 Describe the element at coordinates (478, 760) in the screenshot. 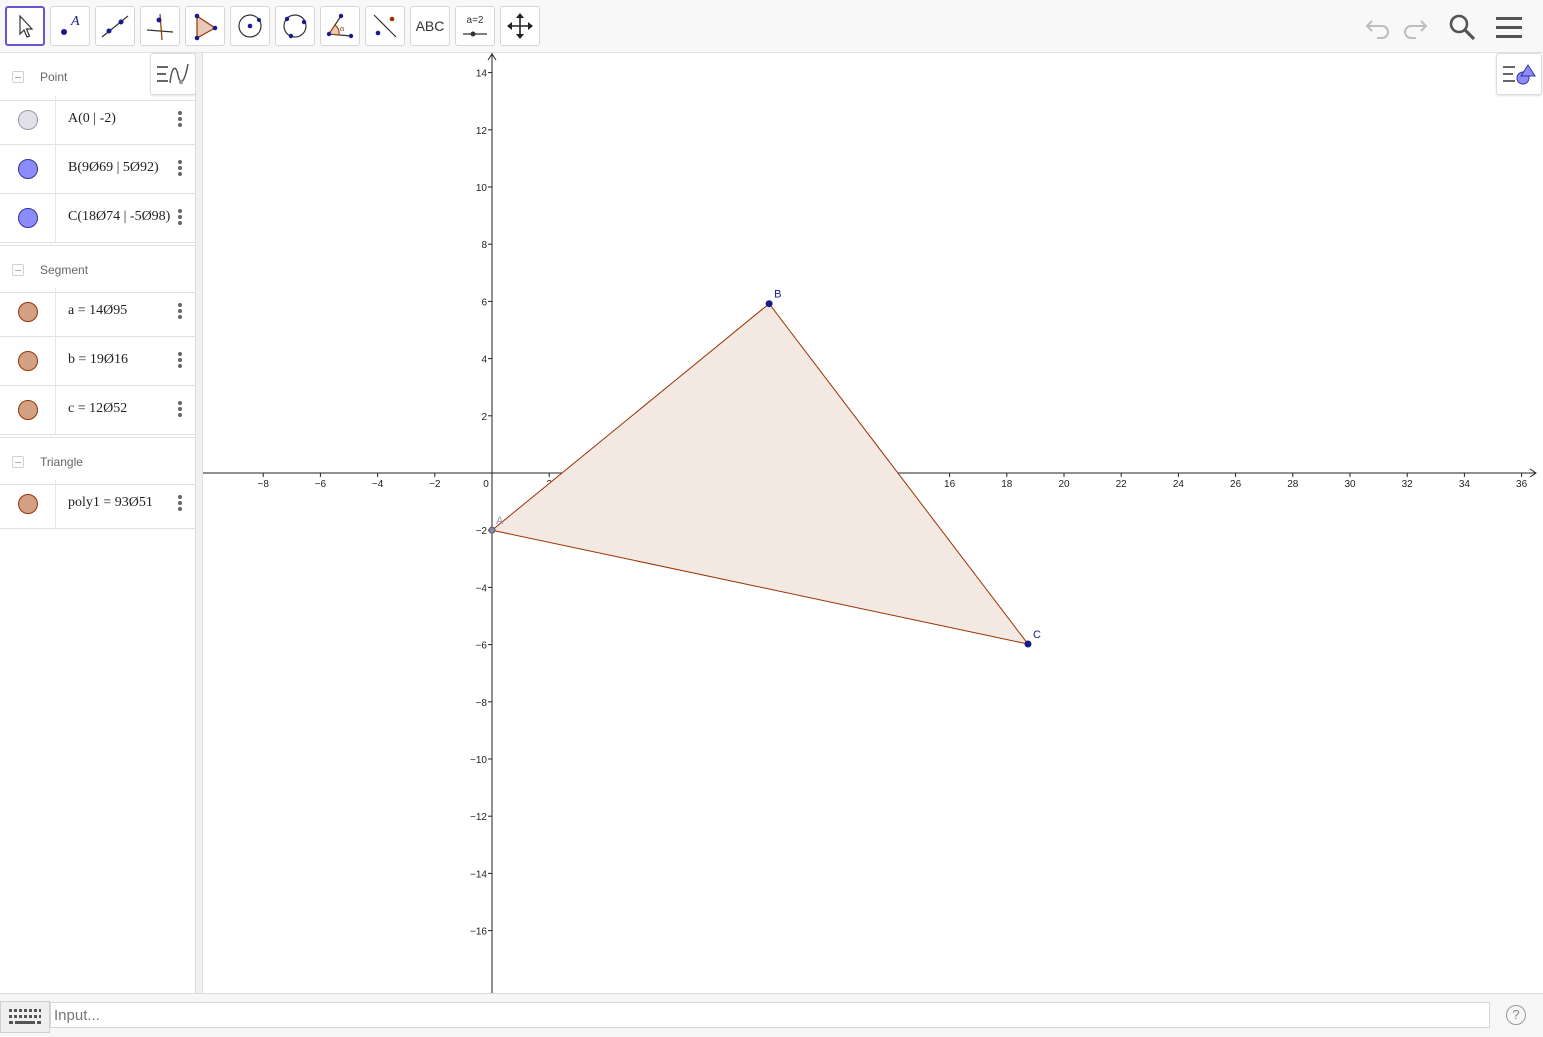

I see `y-tick-label: −10` at that location.